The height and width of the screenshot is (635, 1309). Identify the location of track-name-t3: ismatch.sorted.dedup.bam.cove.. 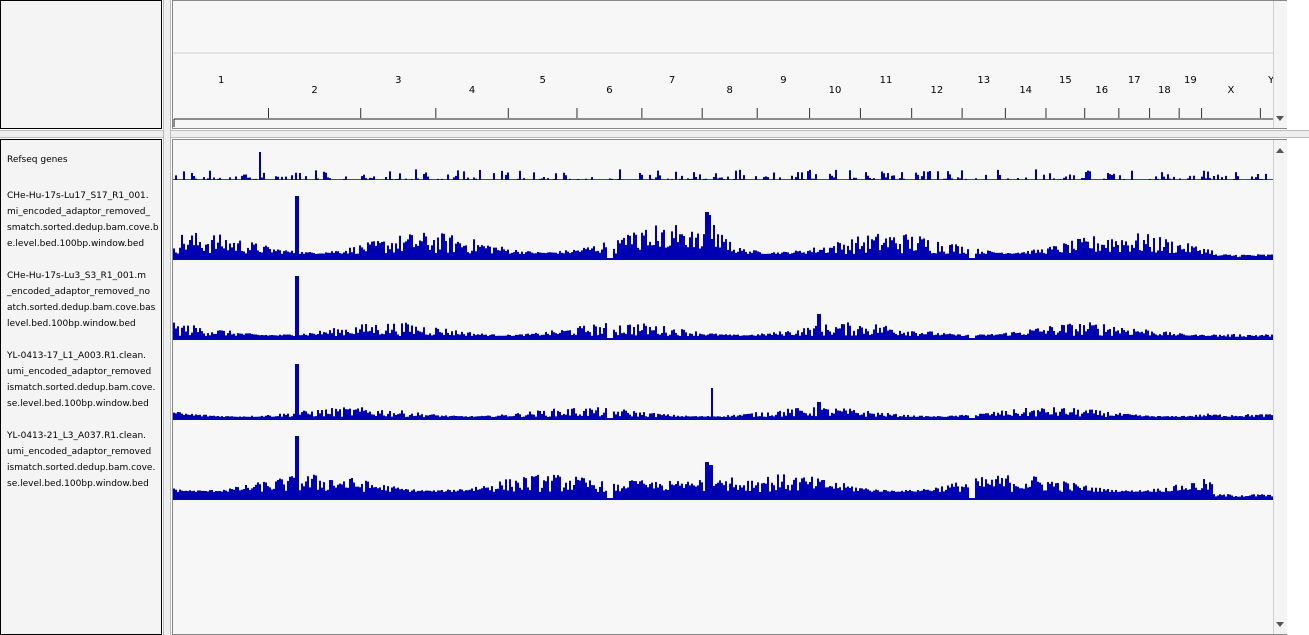
(84, 388).